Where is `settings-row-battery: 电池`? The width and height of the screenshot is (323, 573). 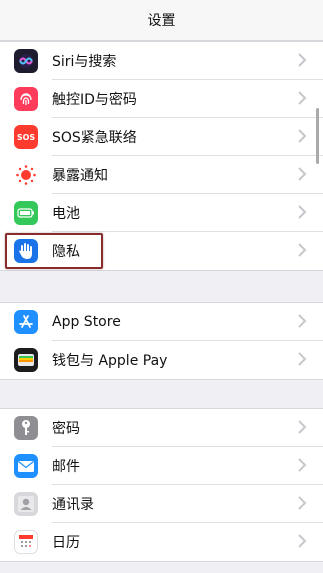 settings-row-battery: 电池 is located at coordinates (161, 213).